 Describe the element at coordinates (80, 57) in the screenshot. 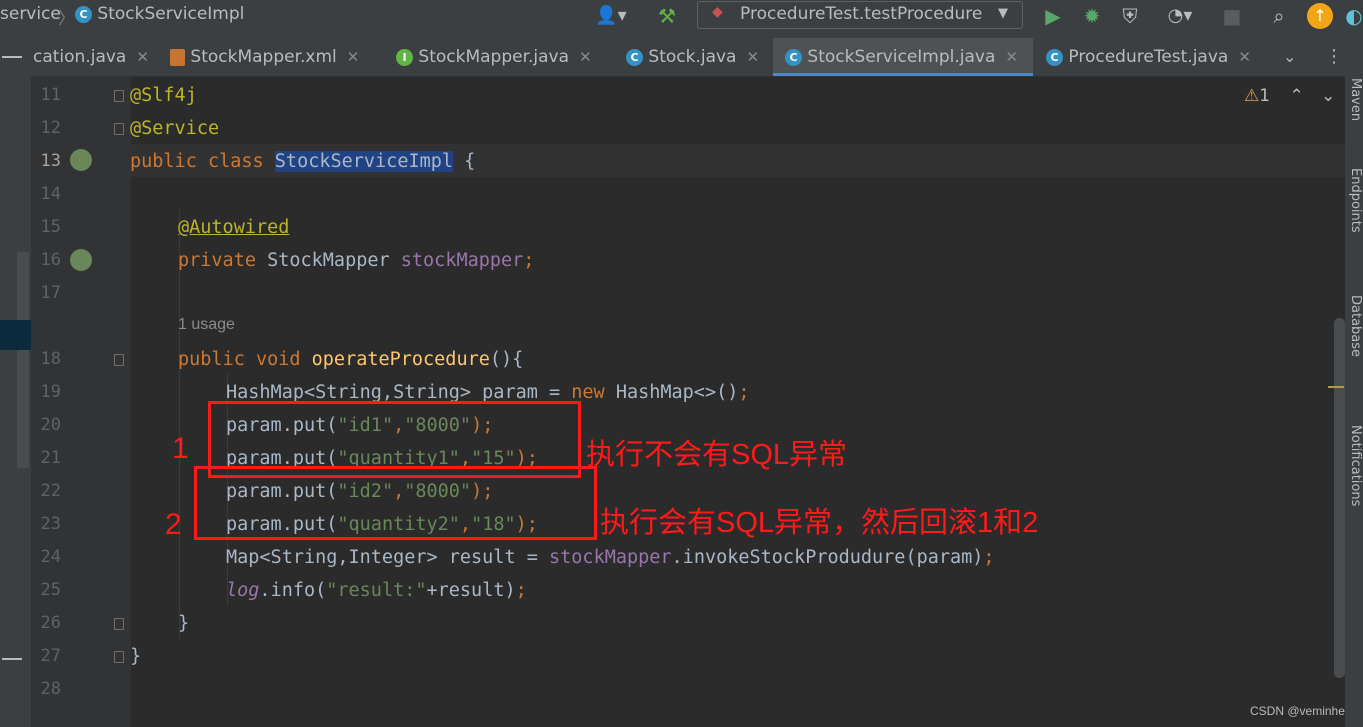

I see `tab-label: cation.java` at that location.